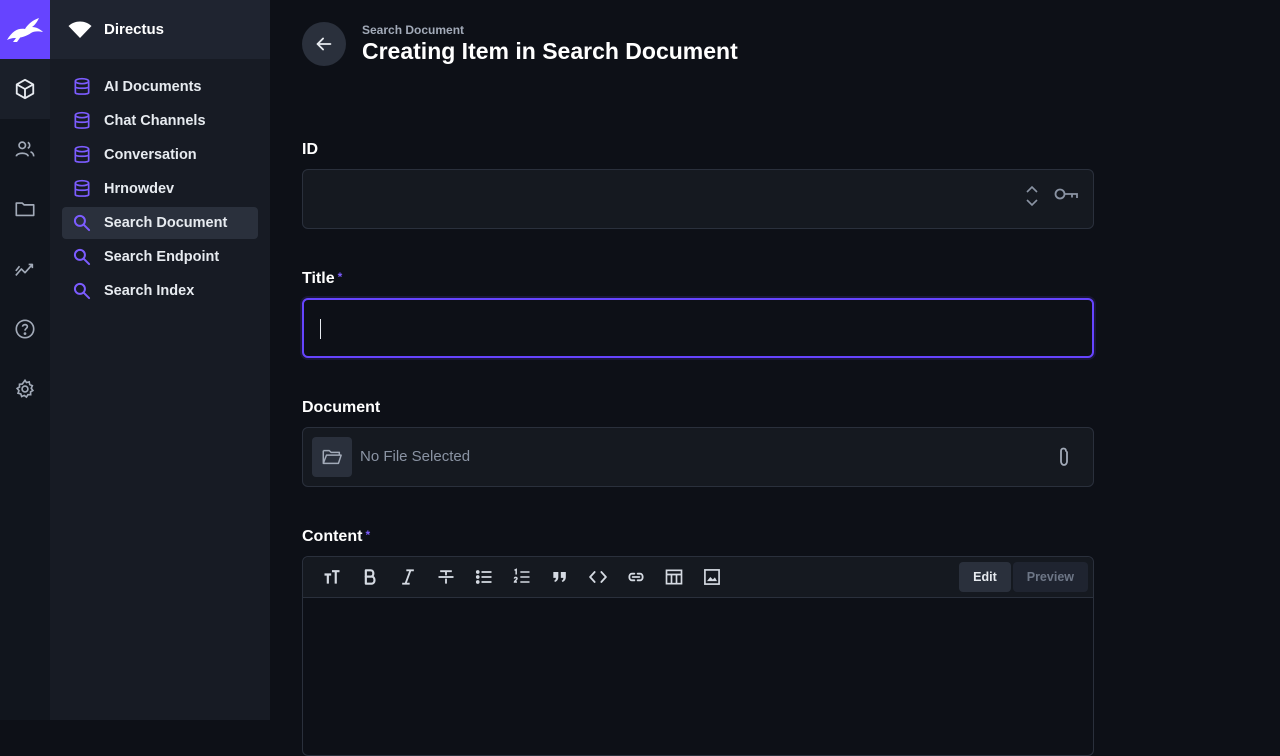 The width and height of the screenshot is (1280, 756). Describe the element at coordinates (1032, 189) in the screenshot. I see `chevron-up-icon` at that location.